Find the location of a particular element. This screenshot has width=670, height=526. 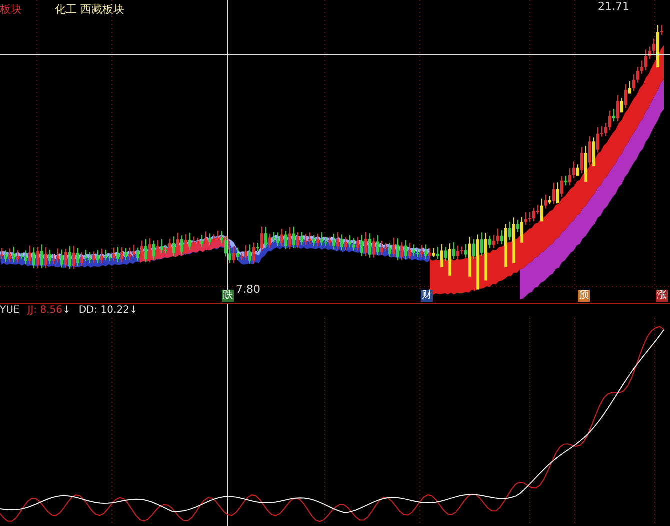

event-marker: 涨 is located at coordinates (662, 296).